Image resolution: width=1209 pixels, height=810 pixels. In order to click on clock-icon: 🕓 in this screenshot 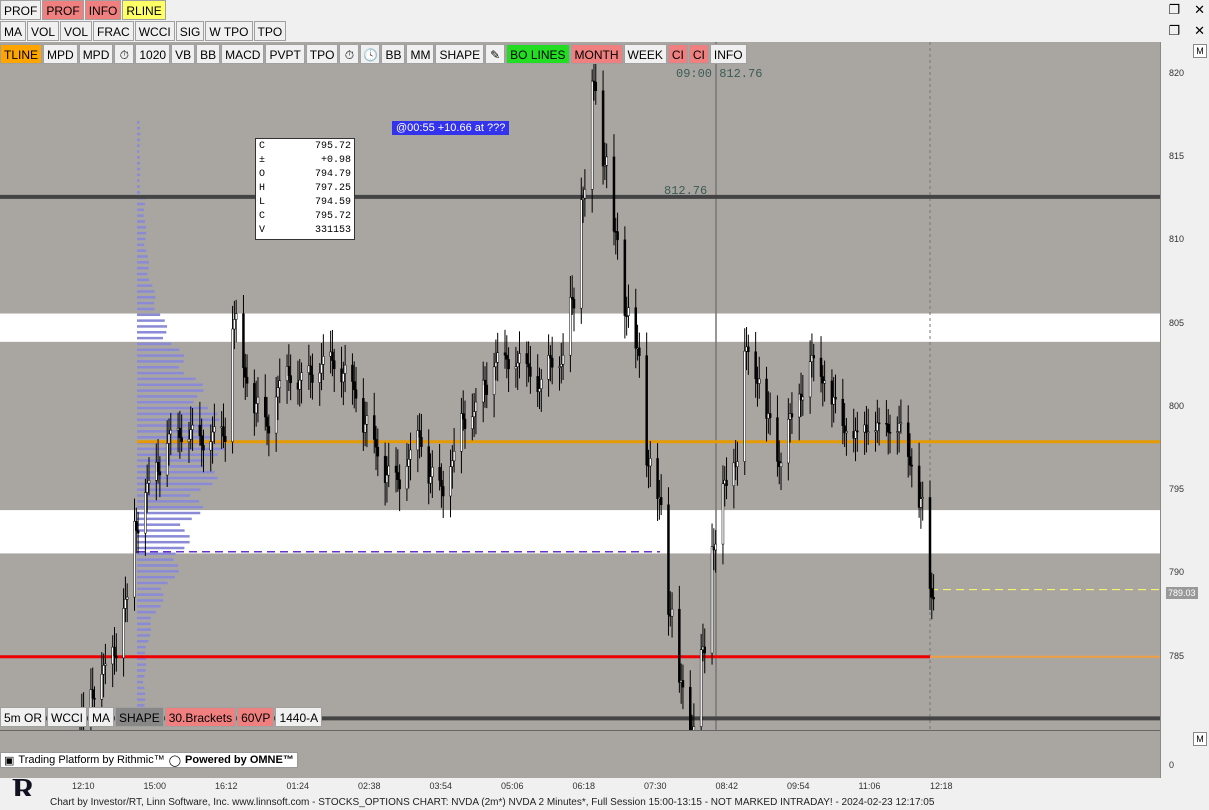, I will do `click(370, 54)`.